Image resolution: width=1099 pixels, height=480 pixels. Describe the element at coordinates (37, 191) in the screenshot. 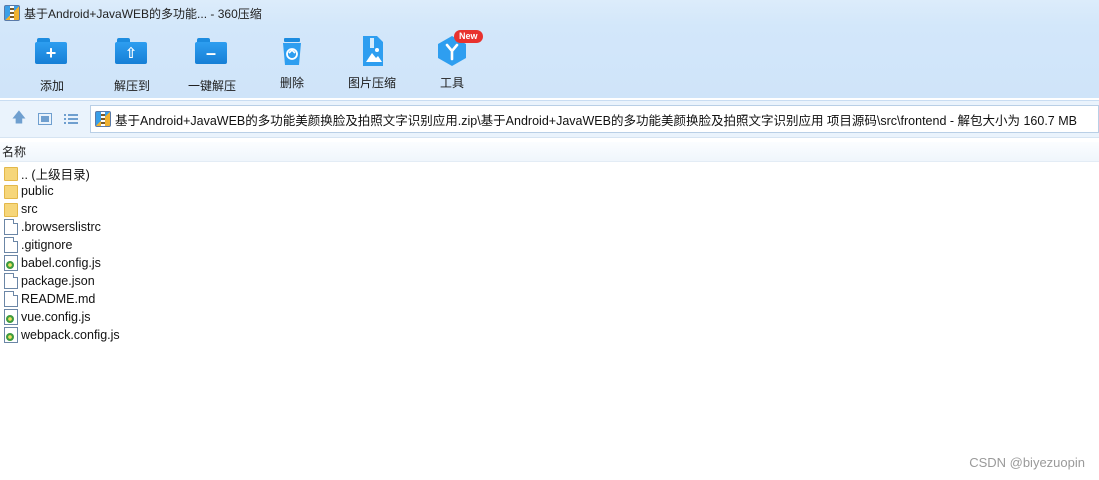

I see `file-name: public` at that location.